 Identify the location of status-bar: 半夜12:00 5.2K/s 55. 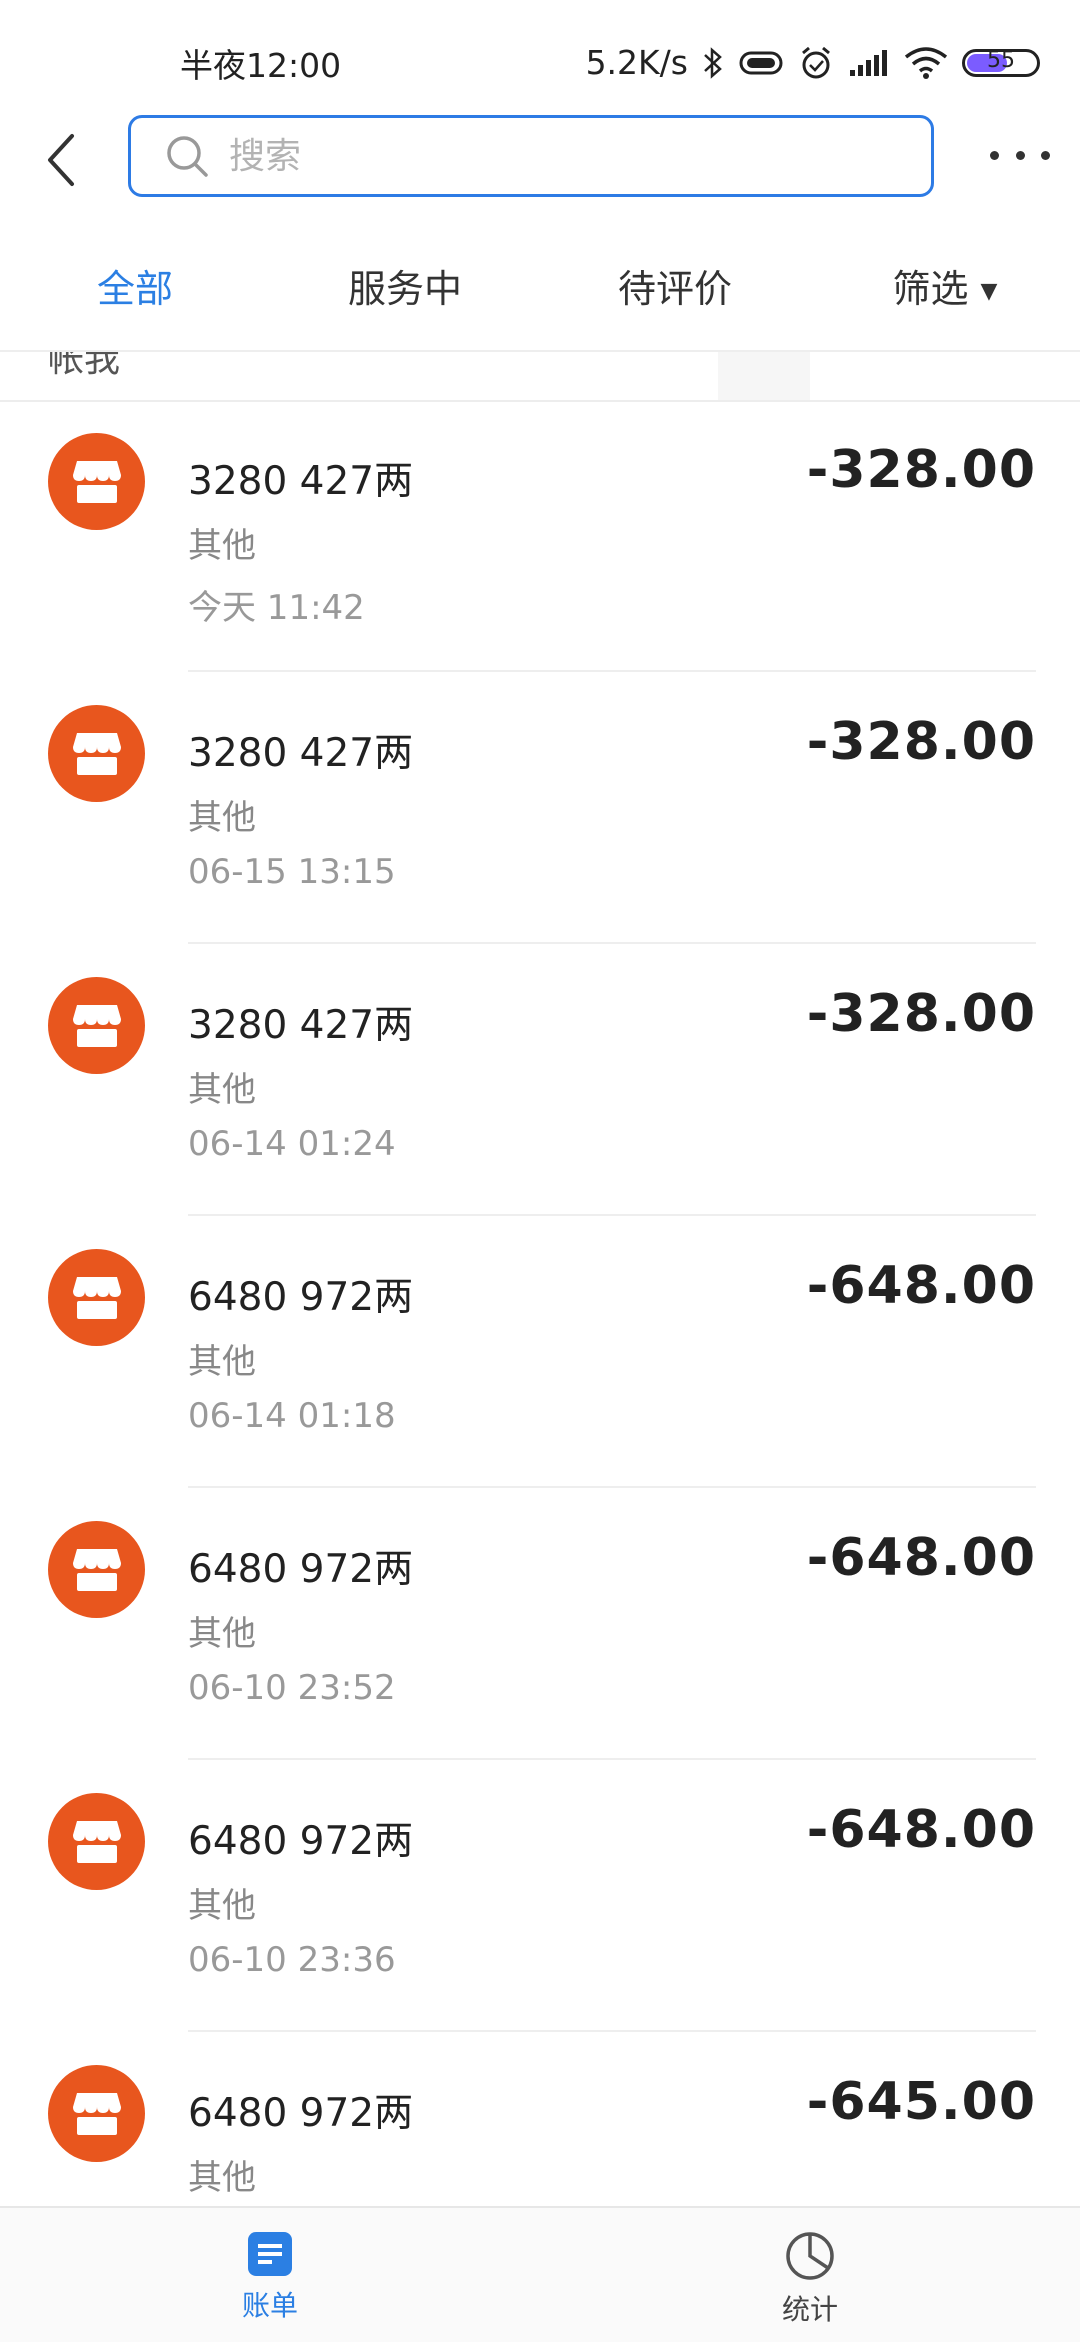
(540, 62).